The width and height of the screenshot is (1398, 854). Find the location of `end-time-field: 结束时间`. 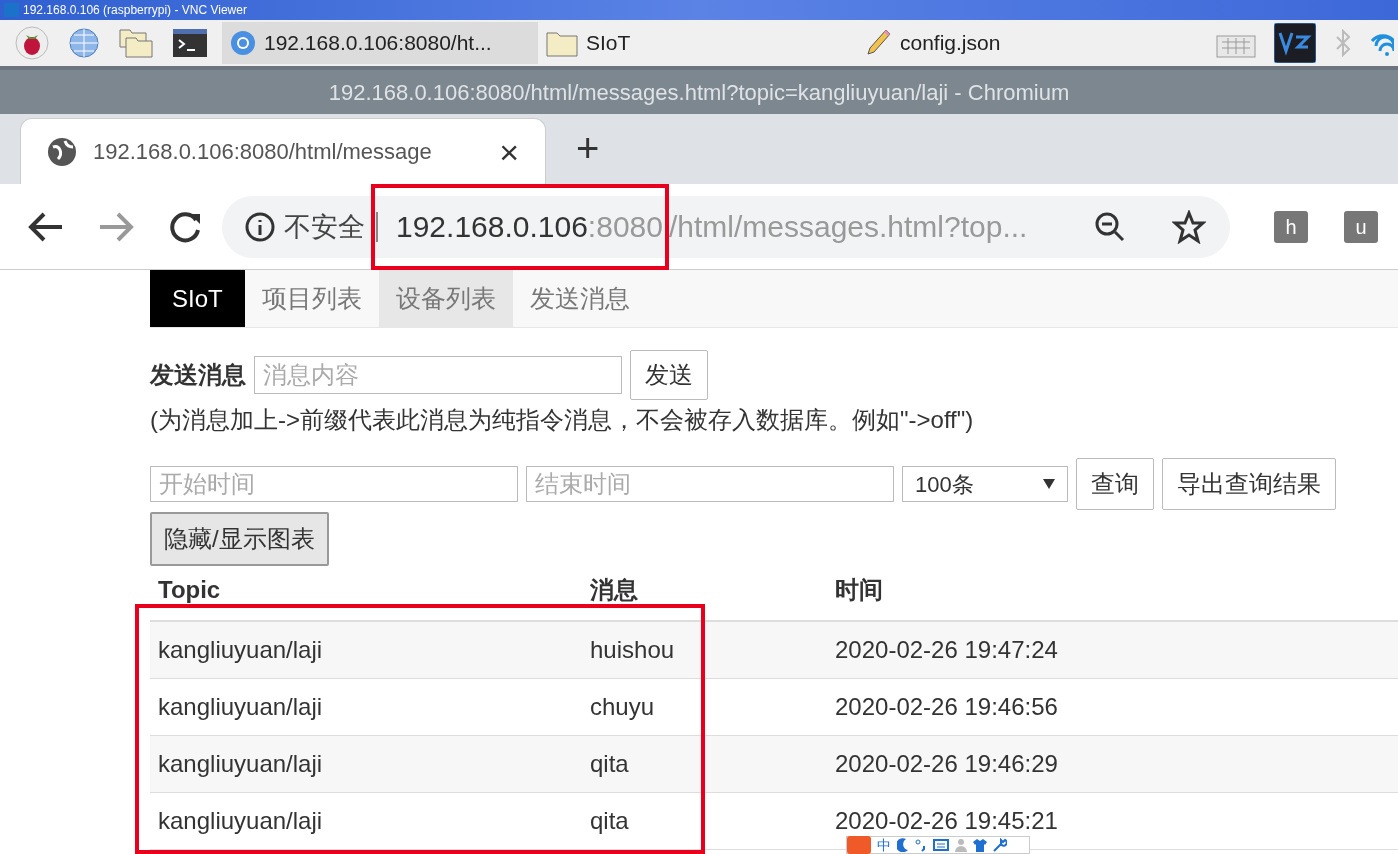

end-time-field: 结束时间 is located at coordinates (710, 484).